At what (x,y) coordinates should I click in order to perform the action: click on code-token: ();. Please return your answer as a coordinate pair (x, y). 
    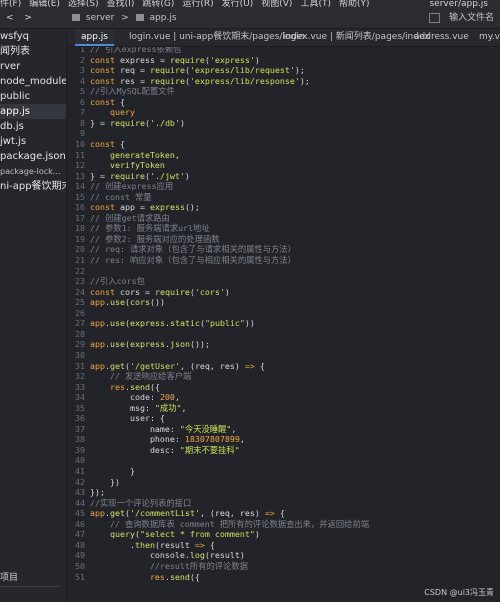
    Looking at the image, I should click on (192, 207).